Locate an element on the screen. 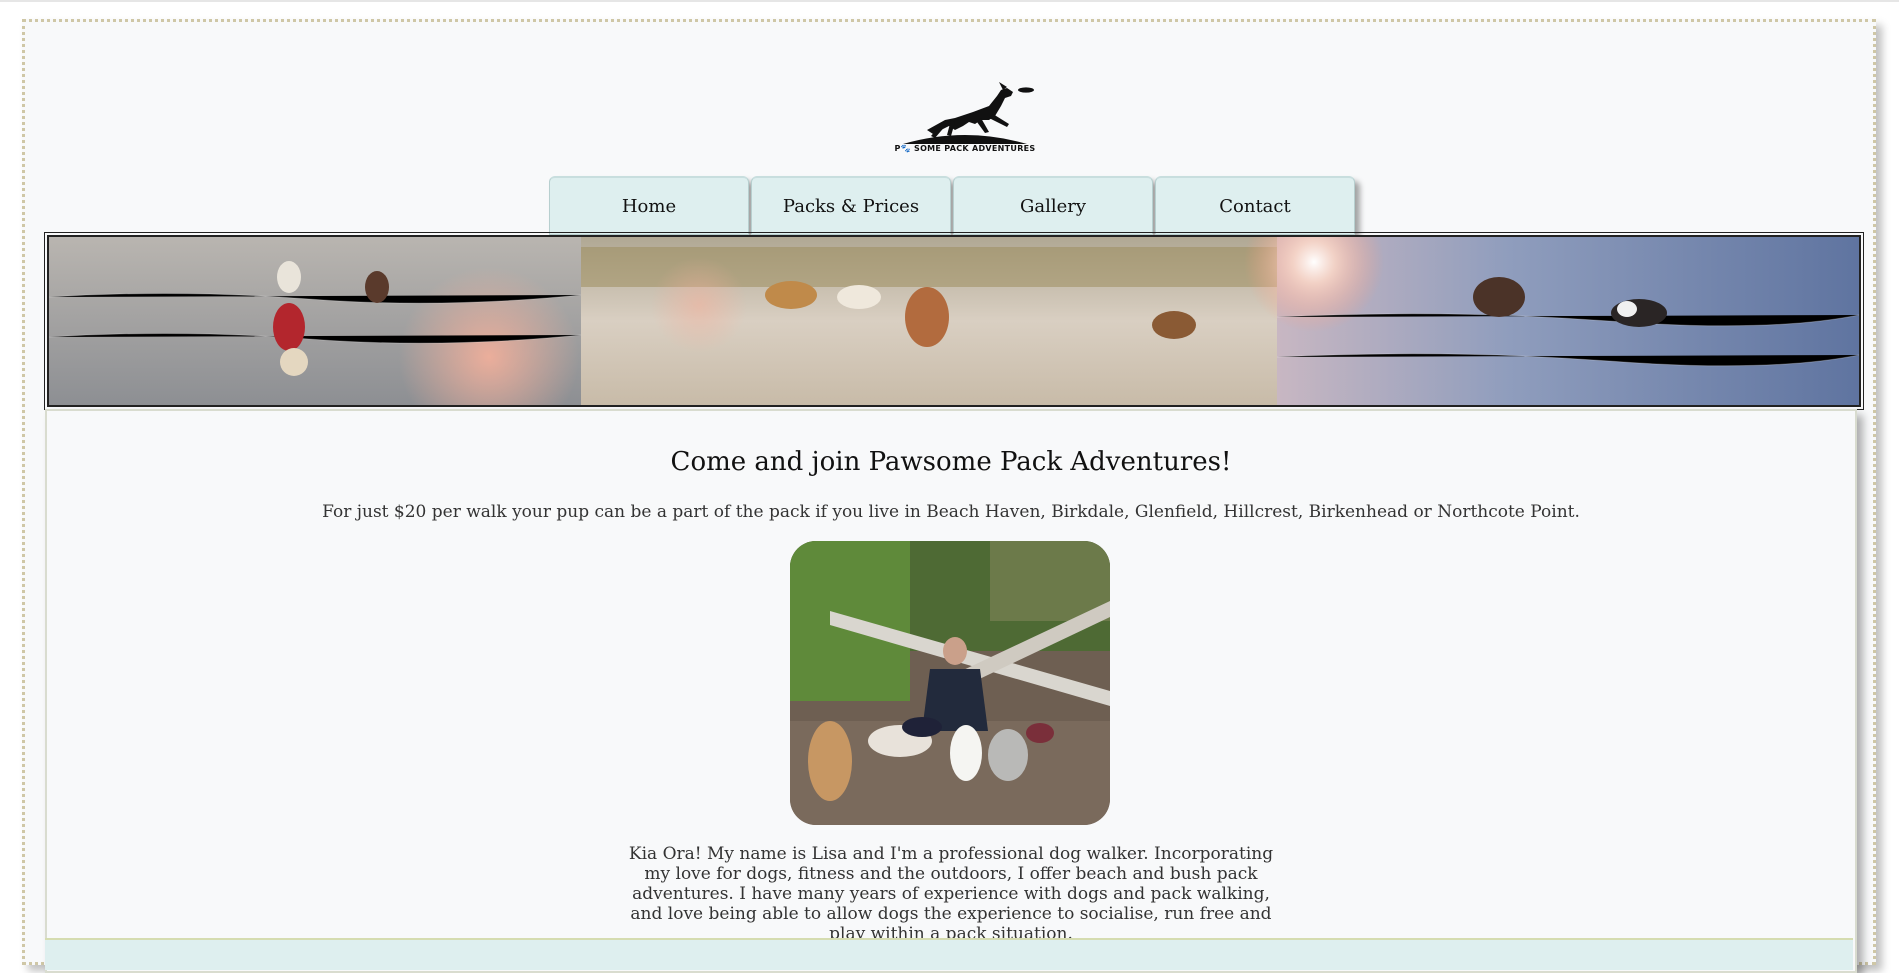 The height and width of the screenshot is (973, 1899). nav-item-gallery: Gallery is located at coordinates (1053, 205).